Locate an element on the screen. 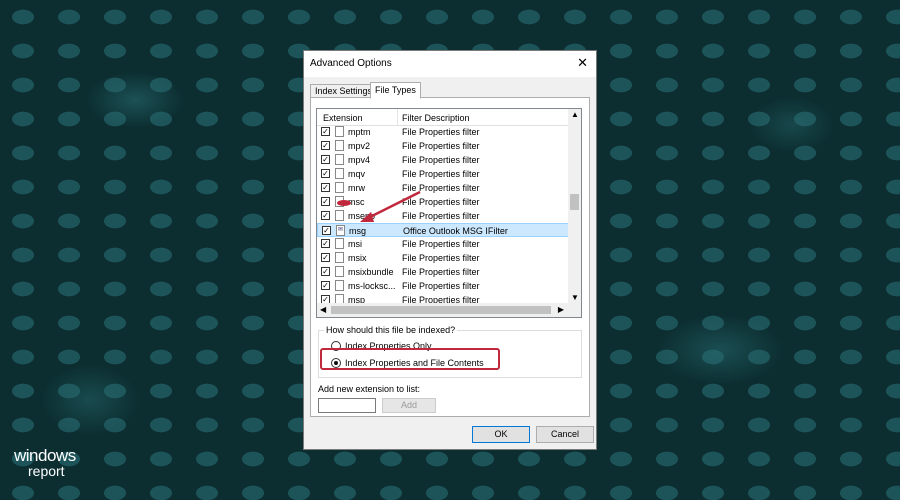  add-extension-input is located at coordinates (347, 405).